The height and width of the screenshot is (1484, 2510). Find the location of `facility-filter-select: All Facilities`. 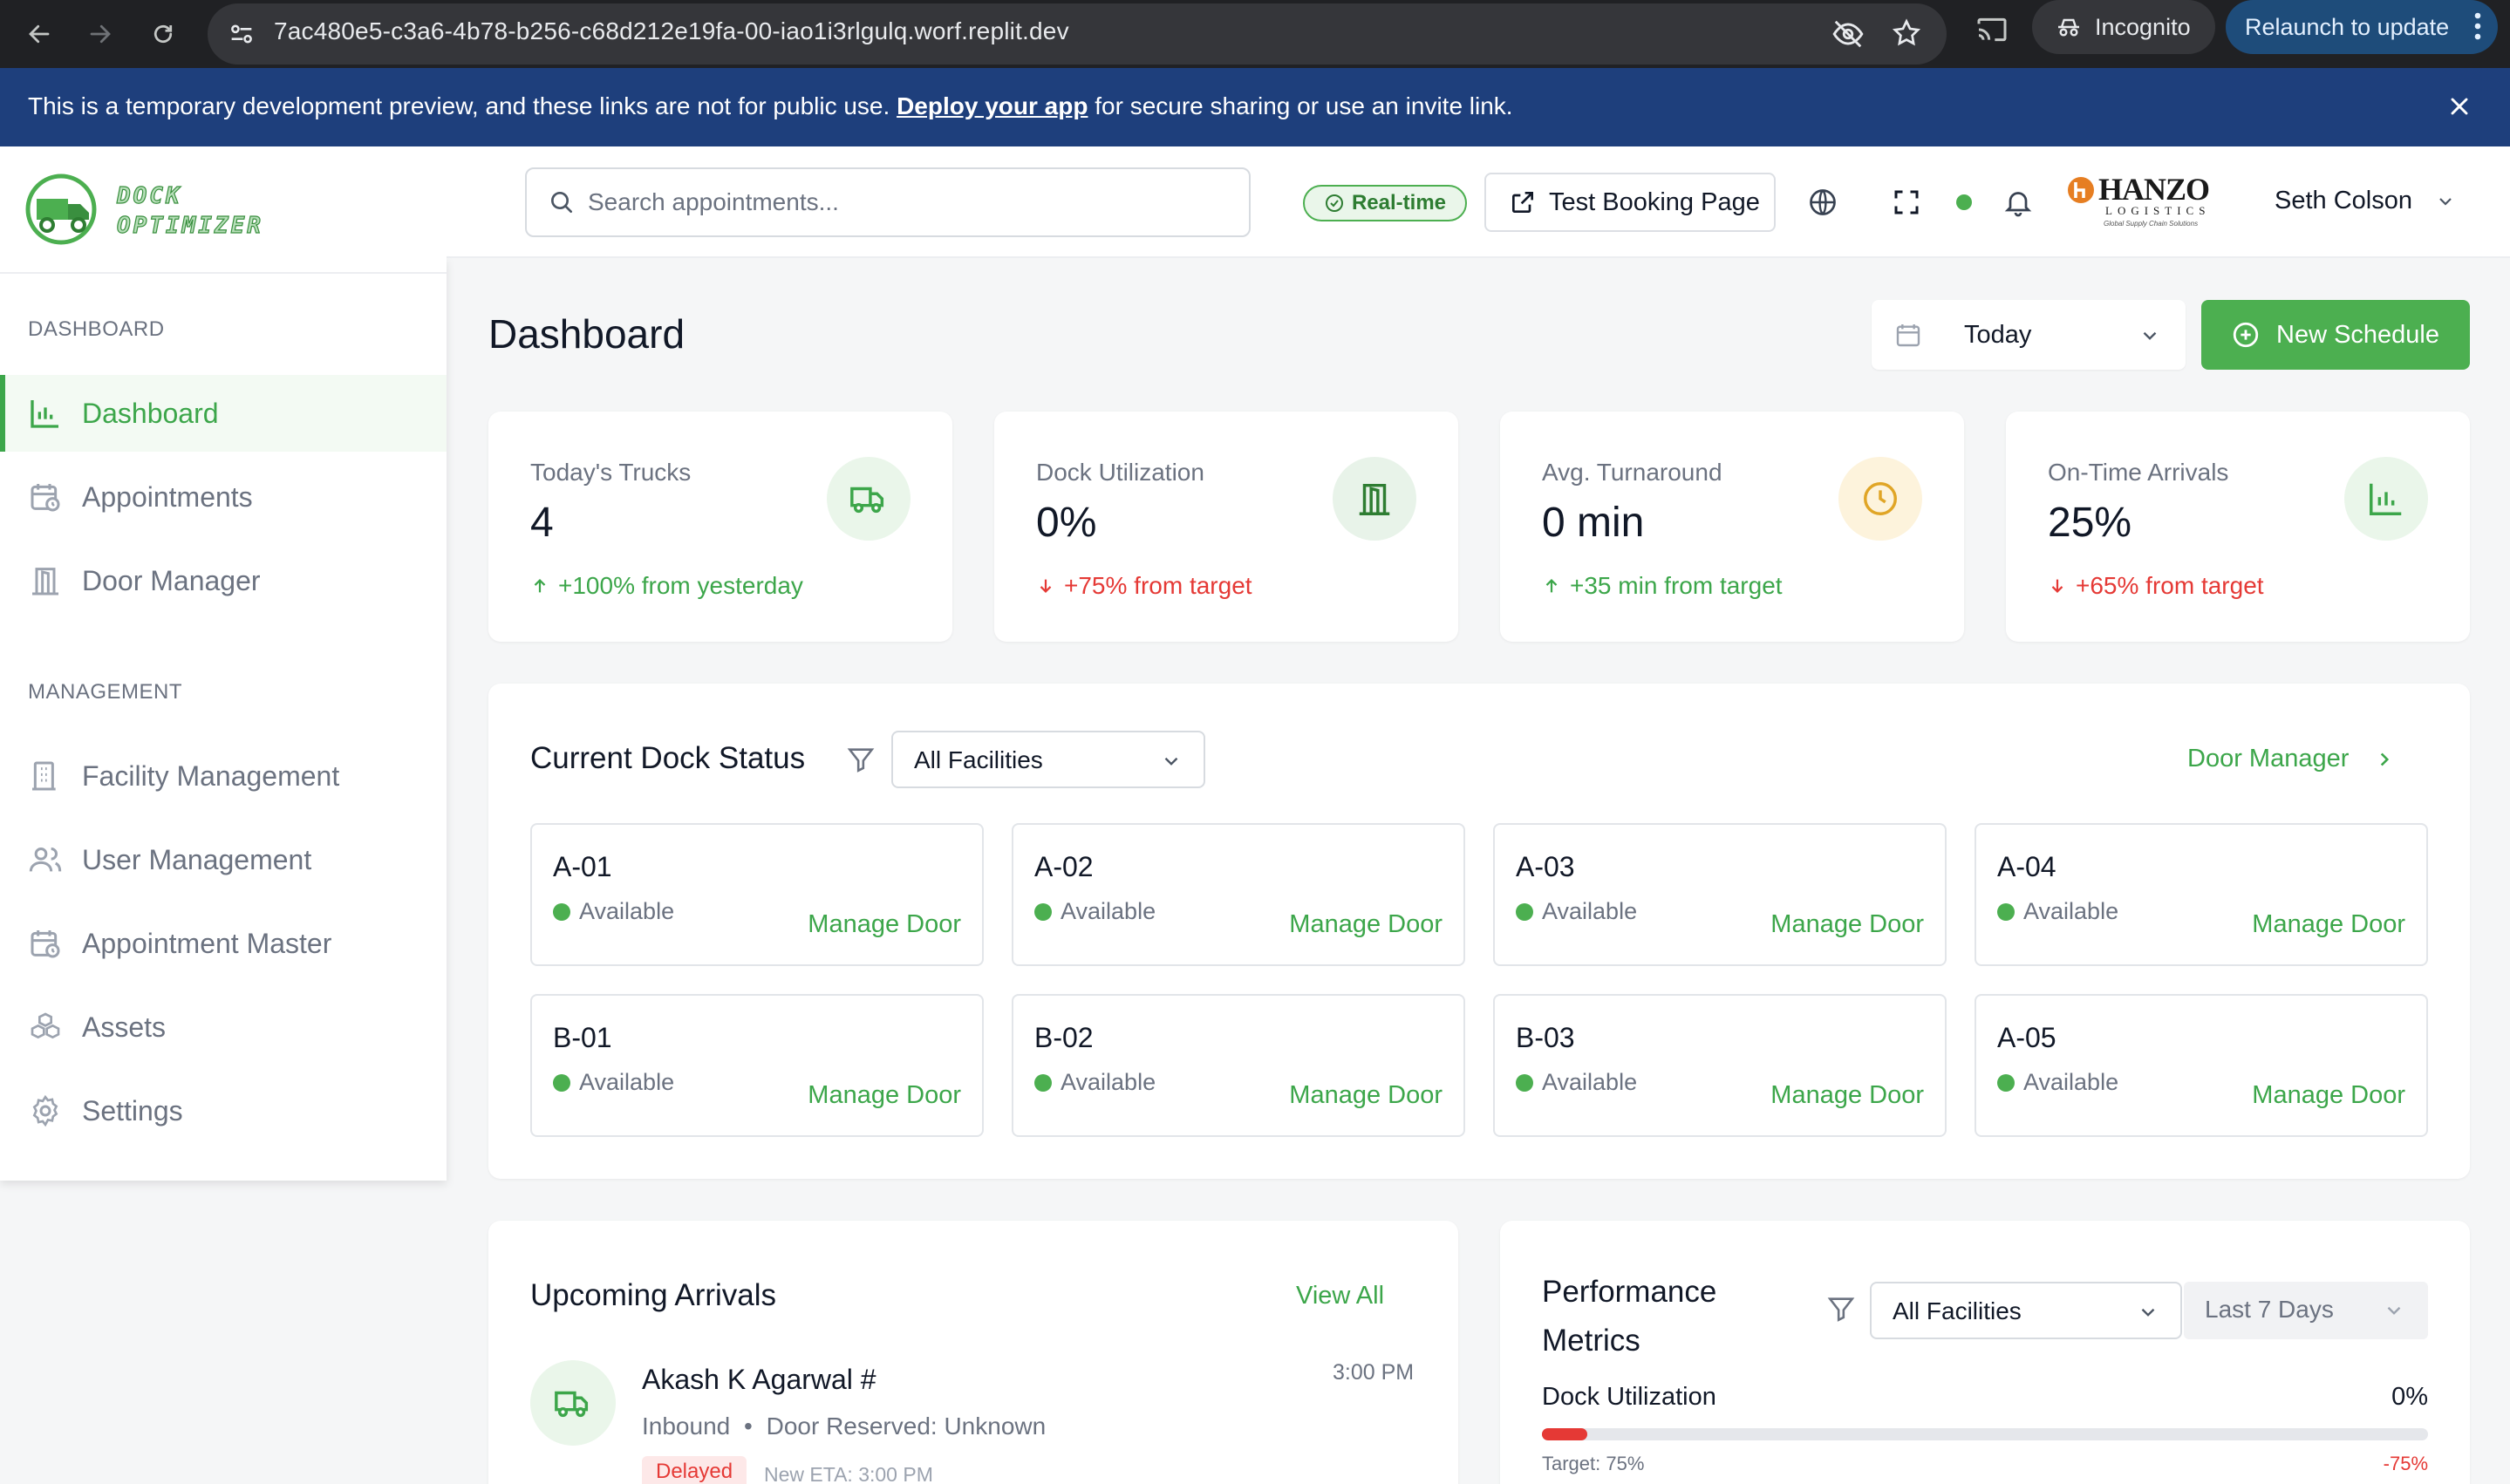

facility-filter-select: All Facilities is located at coordinates (1048, 759).